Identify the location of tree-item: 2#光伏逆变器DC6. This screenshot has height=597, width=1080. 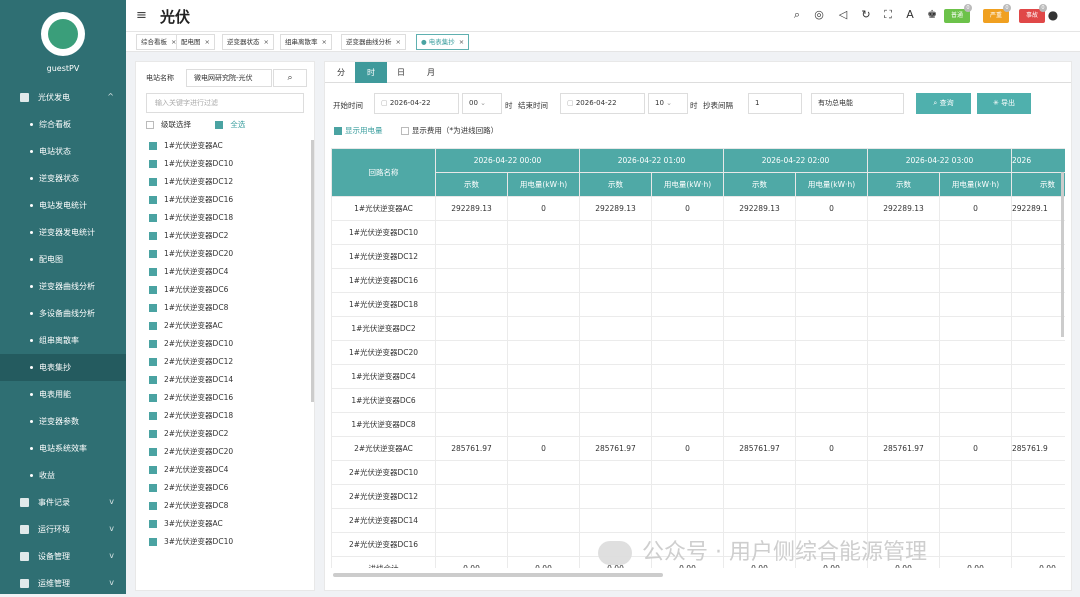
(191, 488).